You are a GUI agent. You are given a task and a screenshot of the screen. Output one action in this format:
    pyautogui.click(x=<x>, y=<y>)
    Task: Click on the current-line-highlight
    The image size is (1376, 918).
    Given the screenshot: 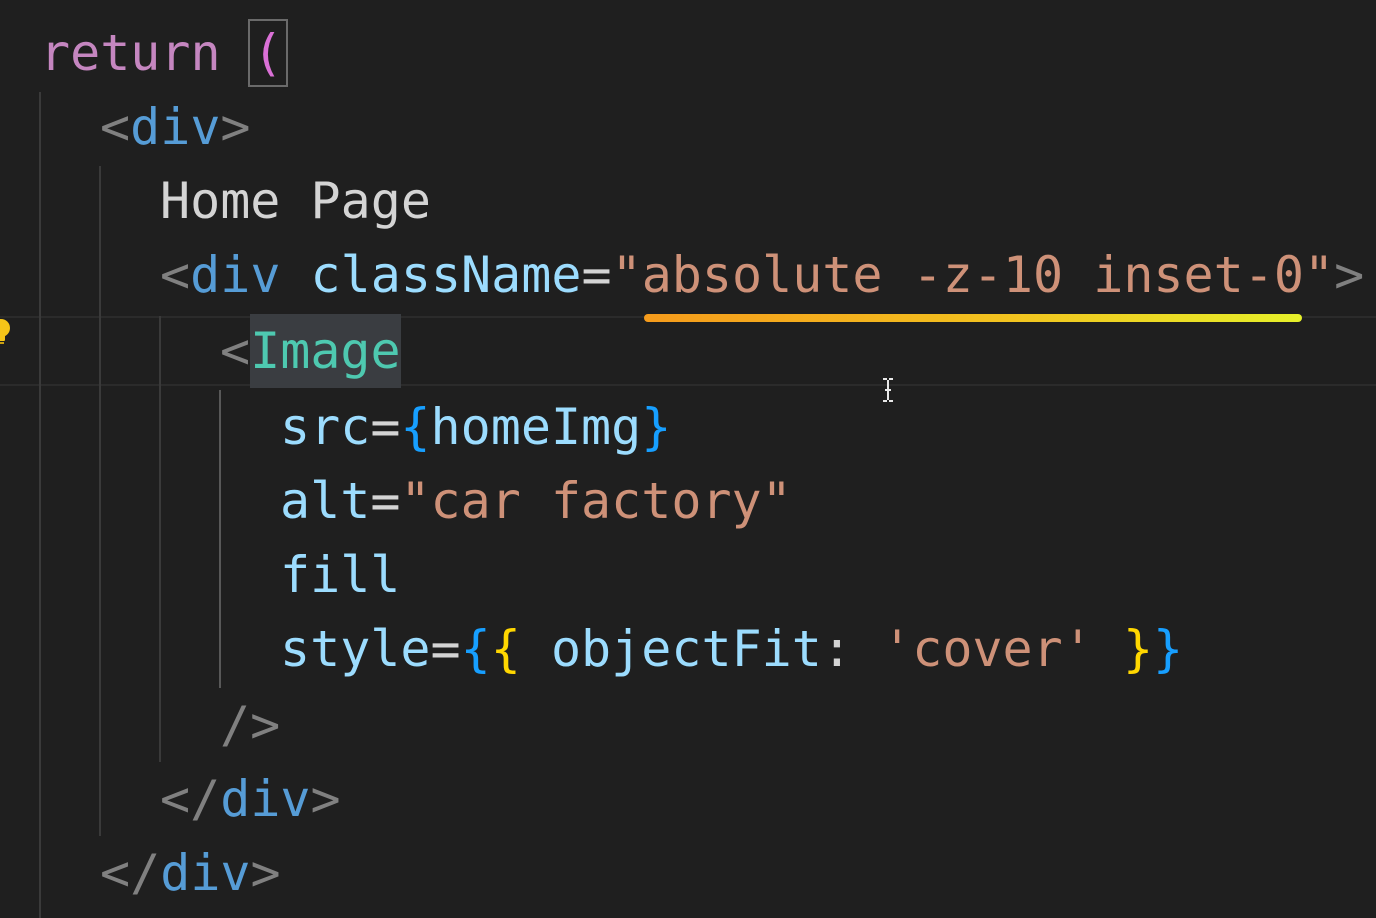 What is the action you would take?
    pyautogui.click(x=688, y=351)
    